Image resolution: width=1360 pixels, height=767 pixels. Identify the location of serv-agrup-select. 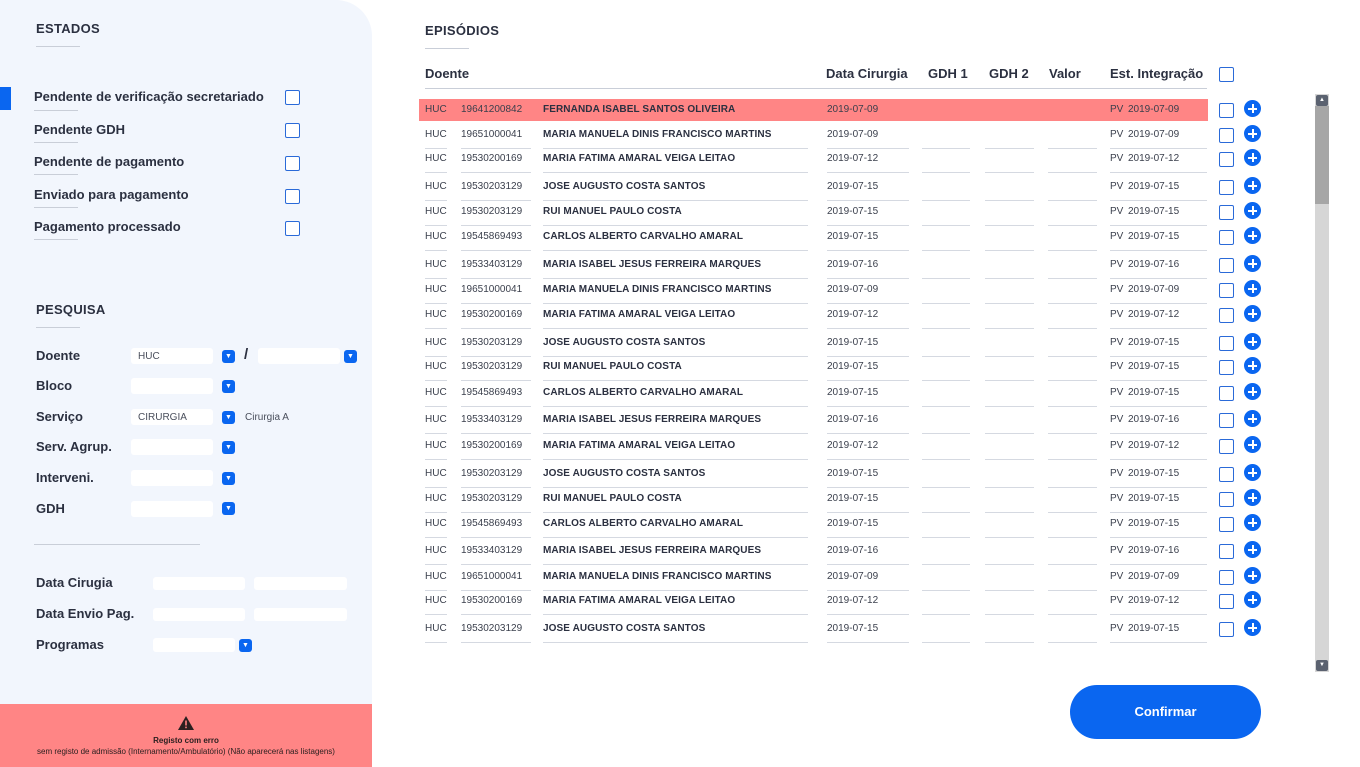
(172, 447).